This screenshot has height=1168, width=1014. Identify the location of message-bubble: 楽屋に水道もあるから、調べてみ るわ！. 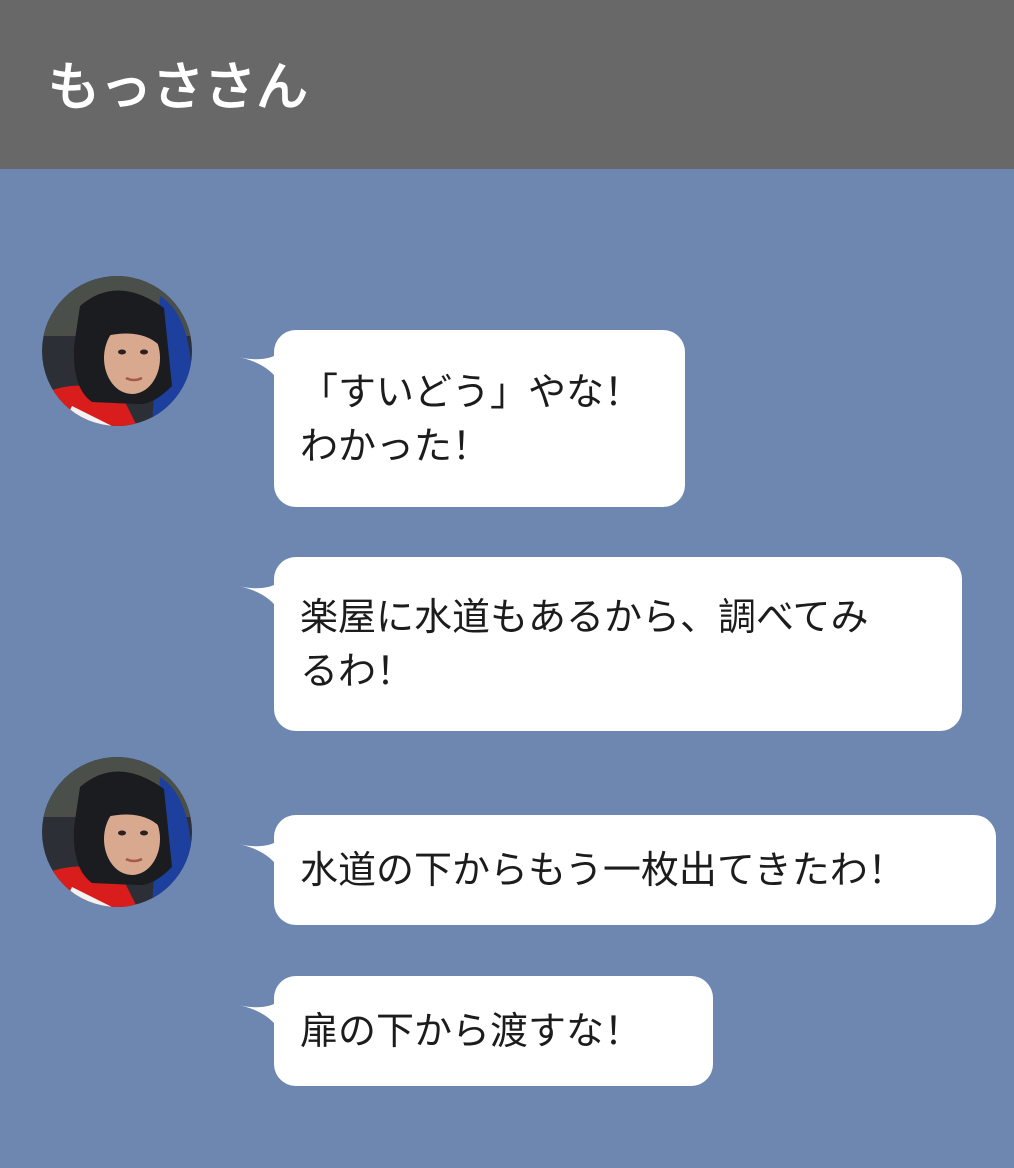
(618, 644).